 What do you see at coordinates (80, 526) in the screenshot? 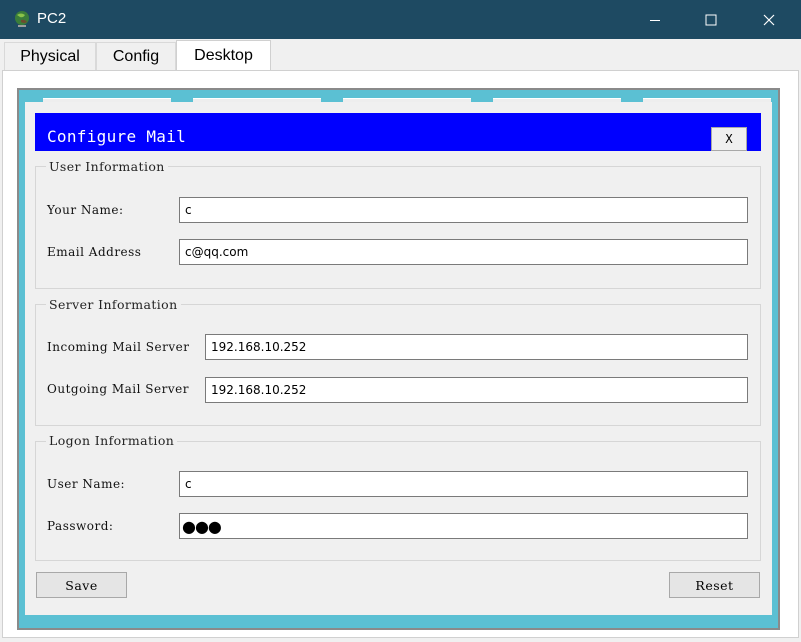
I see `password-label: Password:` at bounding box center [80, 526].